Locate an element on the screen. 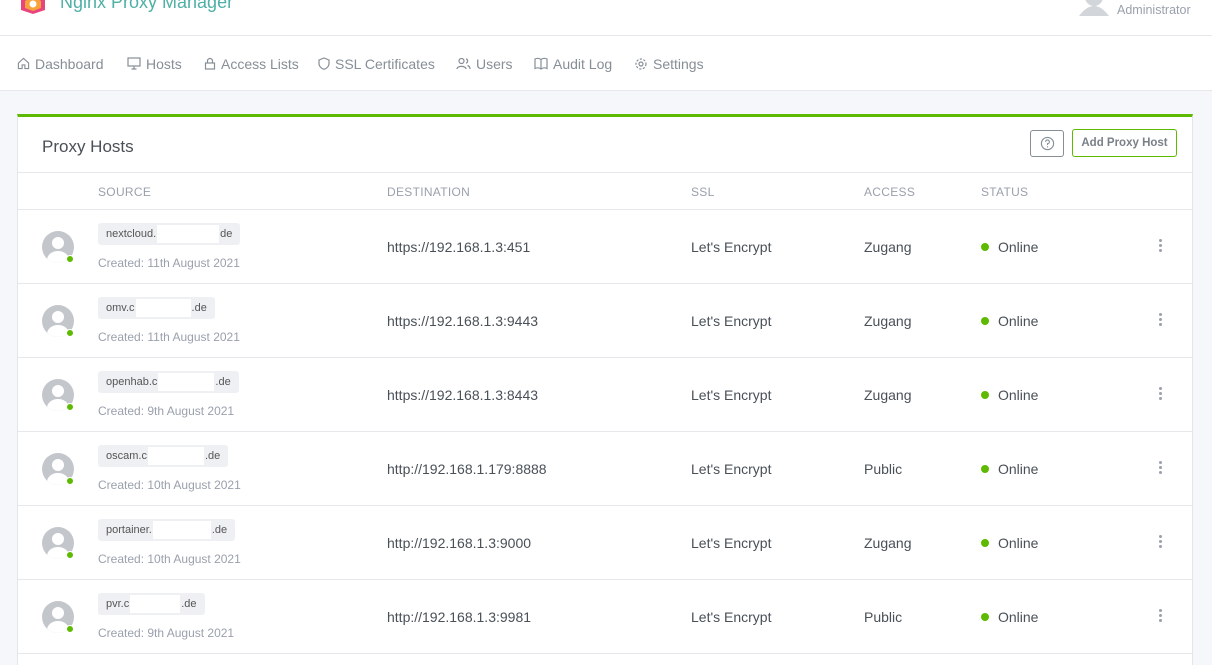 The height and width of the screenshot is (665, 1212). header-ssl: SSL is located at coordinates (703, 192).